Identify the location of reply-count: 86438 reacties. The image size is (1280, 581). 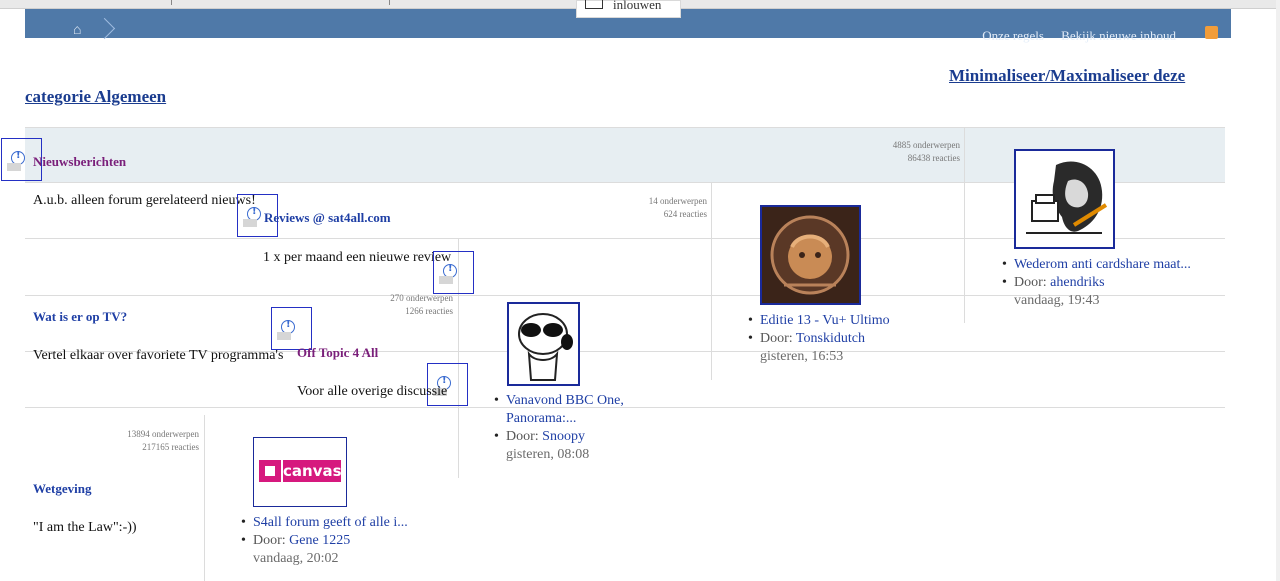
(933, 158).